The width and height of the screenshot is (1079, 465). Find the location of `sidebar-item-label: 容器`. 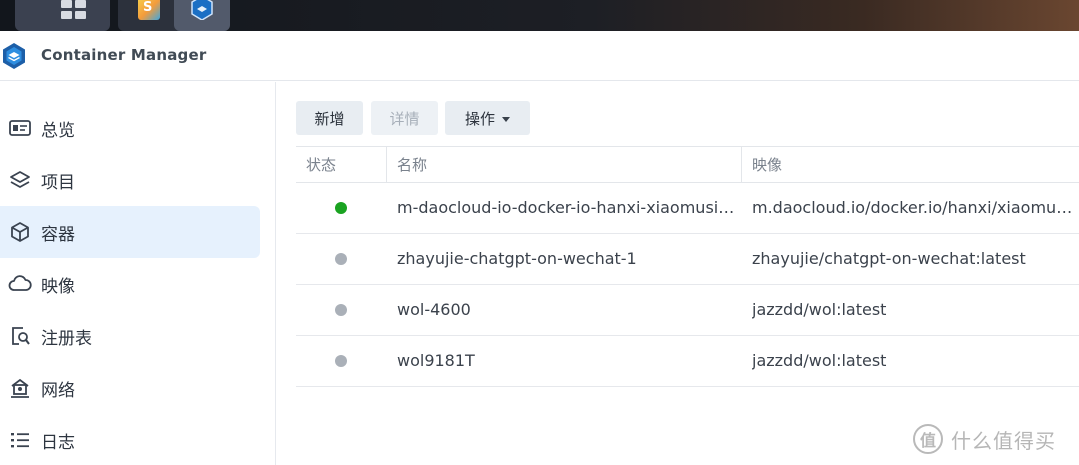

sidebar-item-label: 容器 is located at coordinates (58, 234).